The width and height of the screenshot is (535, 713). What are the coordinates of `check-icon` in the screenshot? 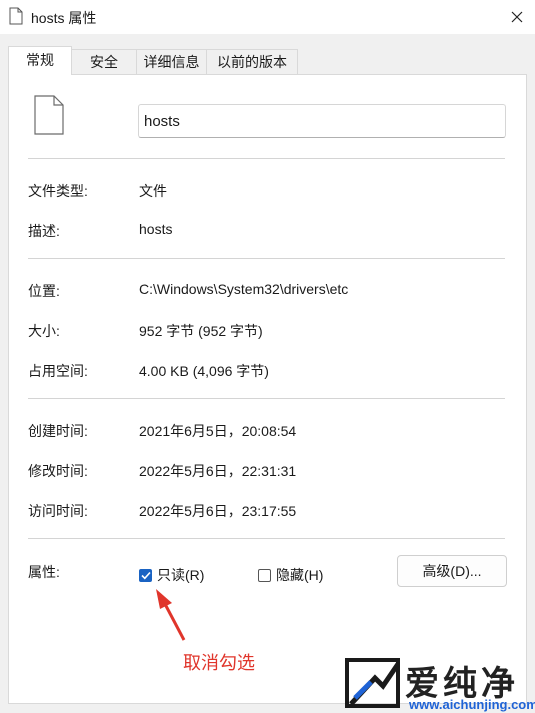 It's located at (145, 575).